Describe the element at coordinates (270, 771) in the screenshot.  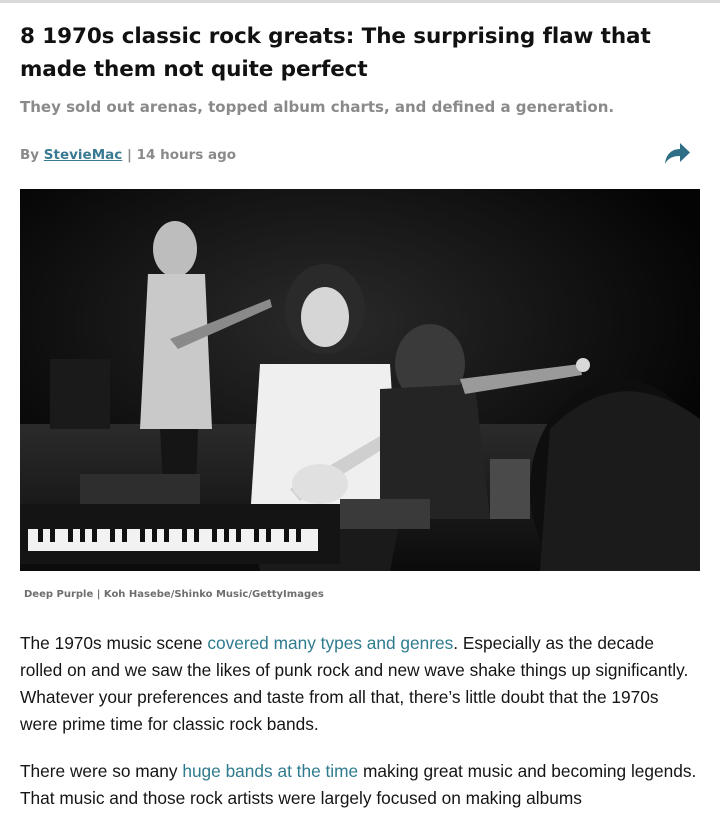
I see `inline-link-huge-bands: huge bands at the time` at that location.